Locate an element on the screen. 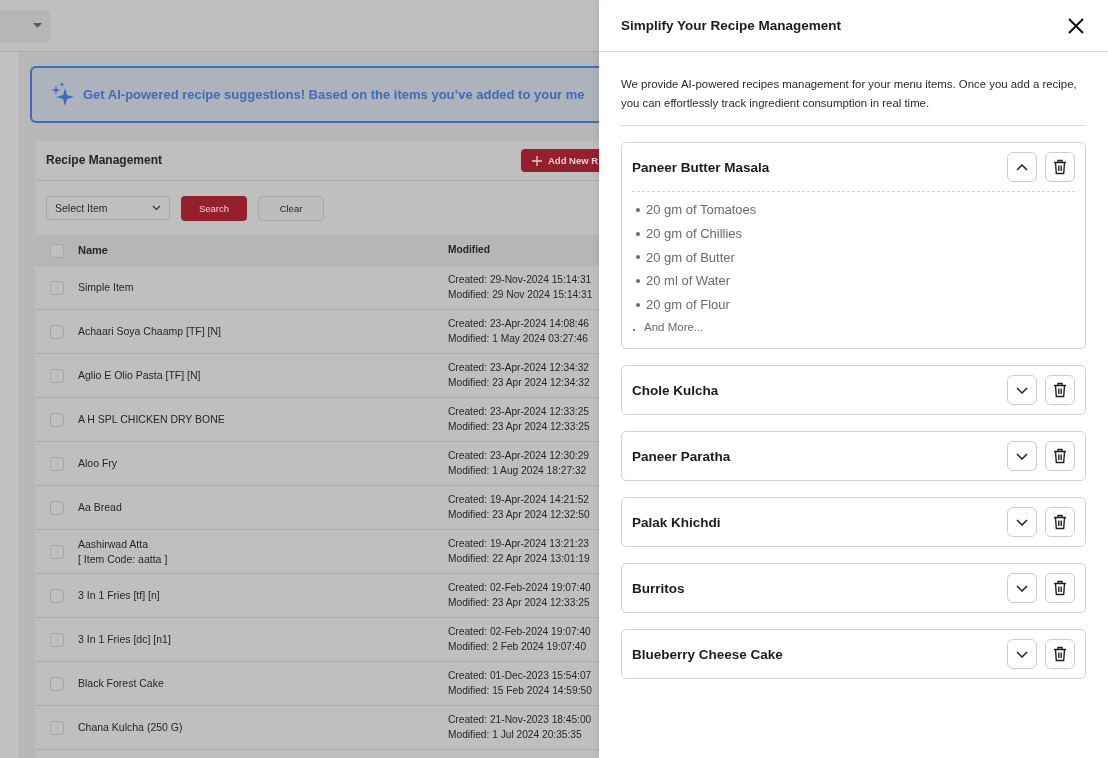 This screenshot has height=758, width=1108. clear-button: Clear is located at coordinates (291, 208).